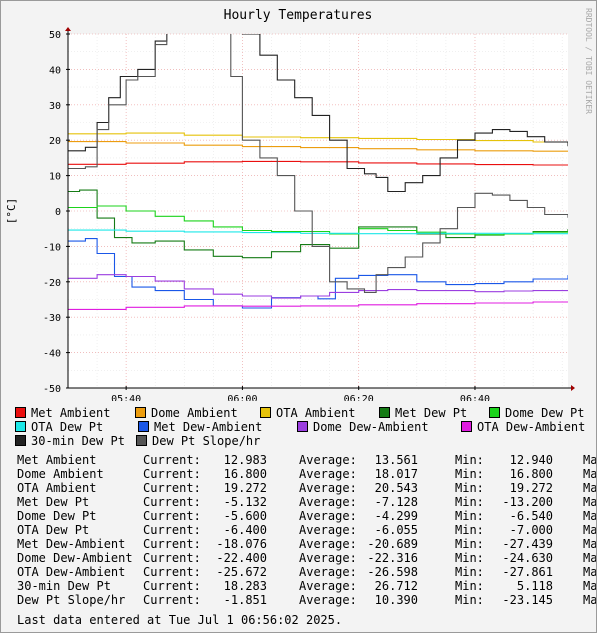  Describe the element at coordinates (55, 177) in the screenshot. I see `y-tick-label: 10` at that location.